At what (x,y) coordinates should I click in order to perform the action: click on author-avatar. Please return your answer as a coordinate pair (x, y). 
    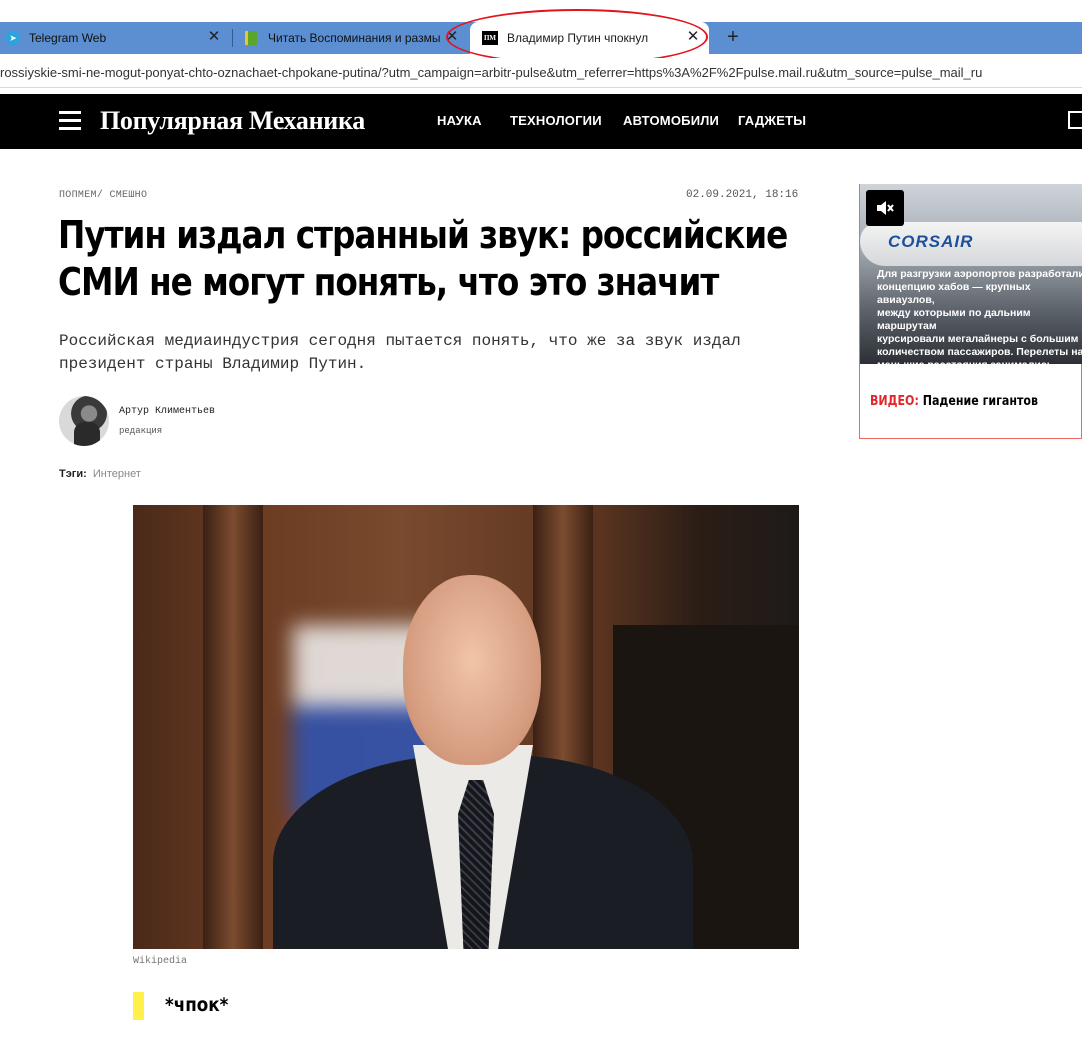
    Looking at the image, I should click on (84, 421).